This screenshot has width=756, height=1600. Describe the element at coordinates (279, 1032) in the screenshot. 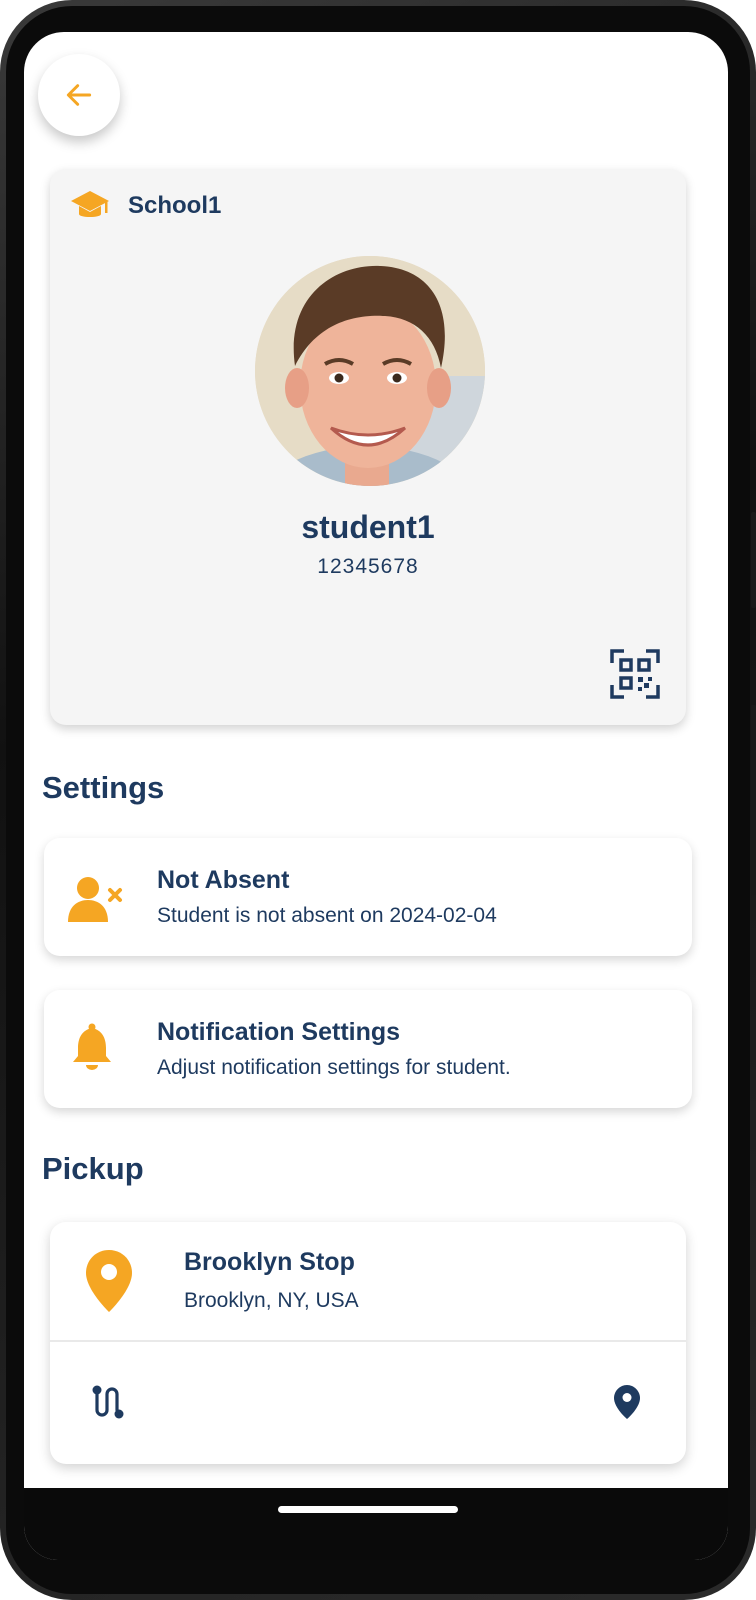

I see `notification-settings-title: Notification Settings` at that location.